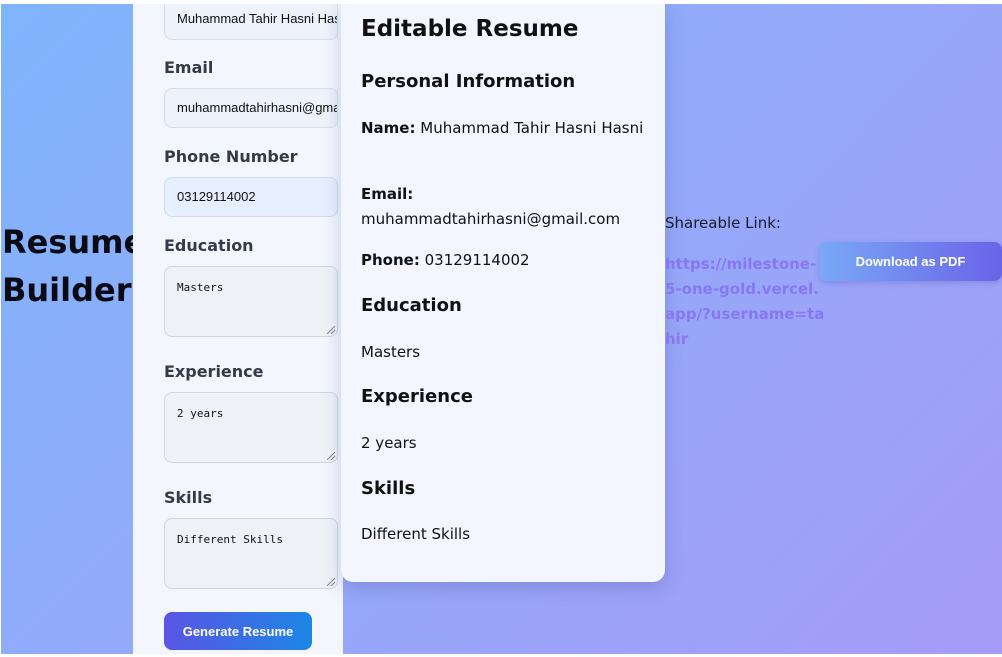  Describe the element at coordinates (230, 539) in the screenshot. I see `skills-text: Different Skills` at that location.